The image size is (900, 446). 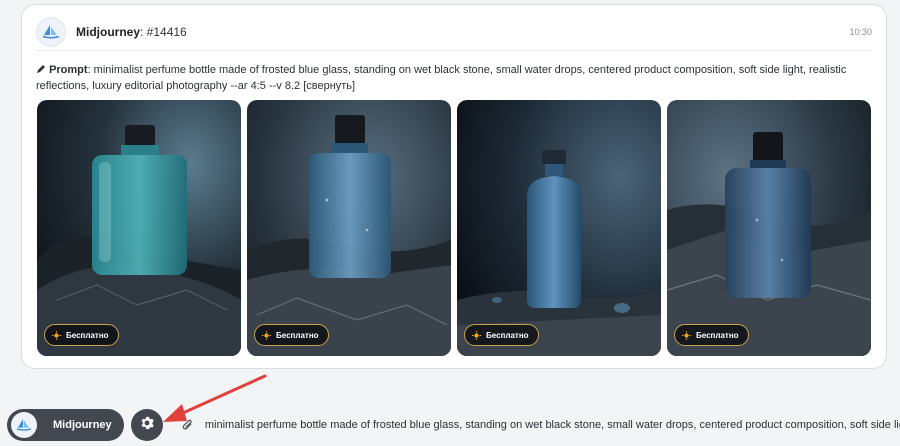 What do you see at coordinates (163, 31) in the screenshot?
I see `message-number: : #14416` at bounding box center [163, 31].